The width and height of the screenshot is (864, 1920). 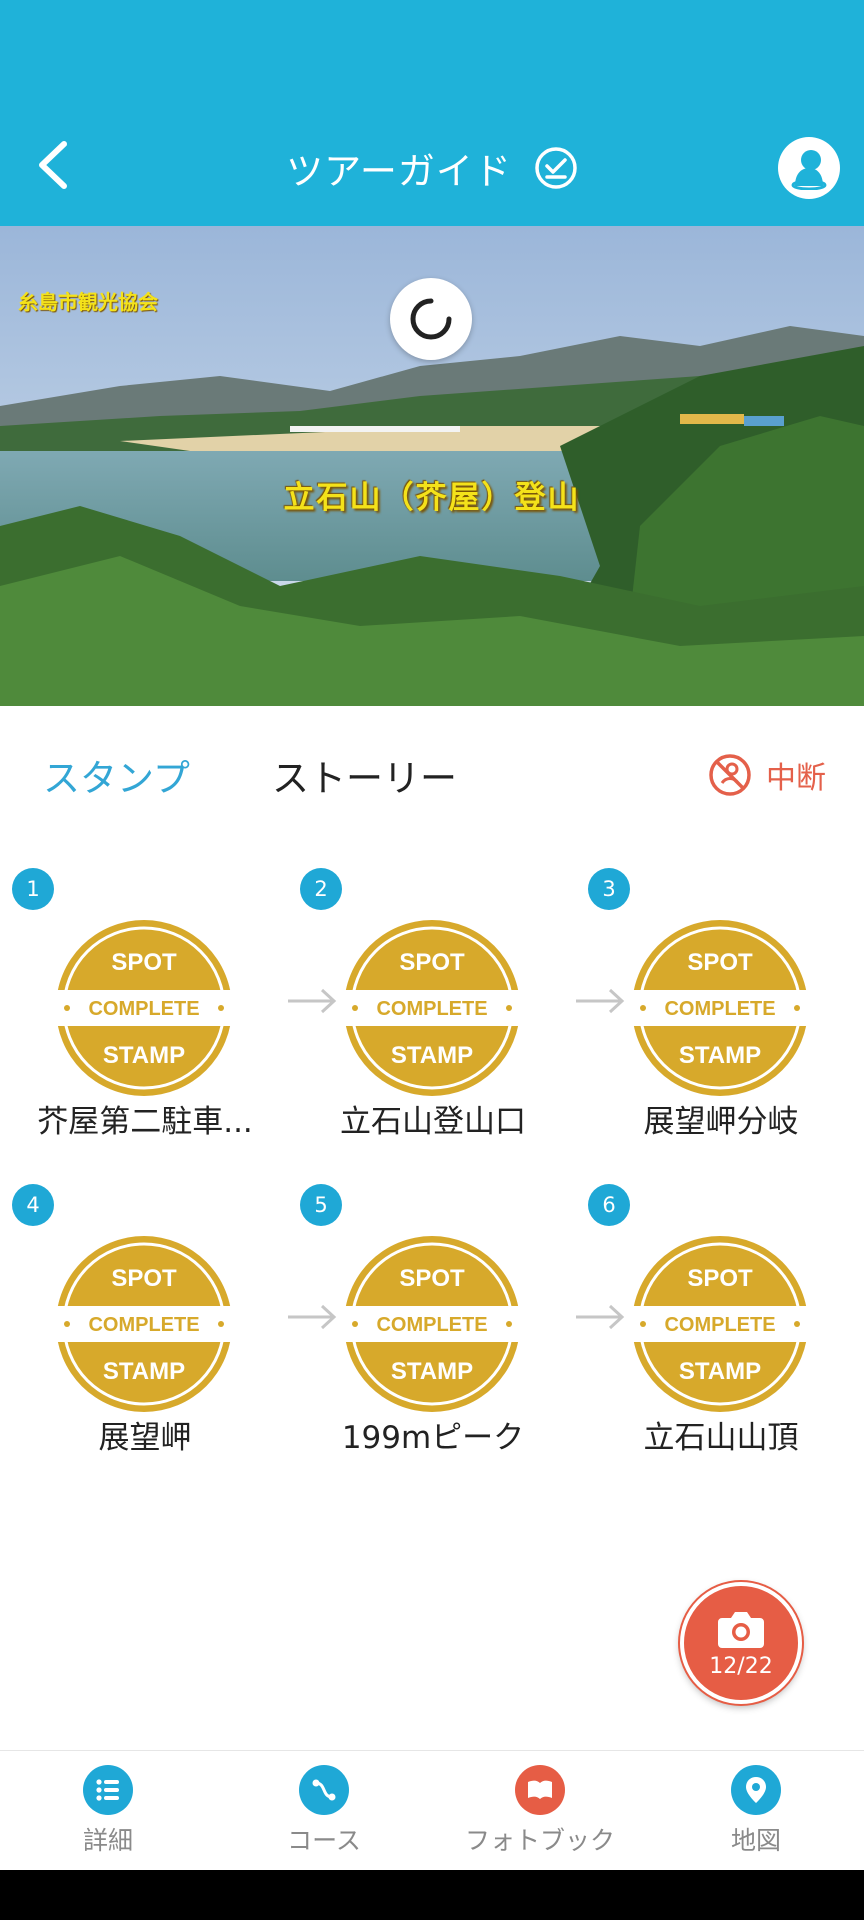 I want to click on stamp-spot-2: 2 COMPLETE SPOT STAMP 立石山登山口, so click(x=425, y=1004).